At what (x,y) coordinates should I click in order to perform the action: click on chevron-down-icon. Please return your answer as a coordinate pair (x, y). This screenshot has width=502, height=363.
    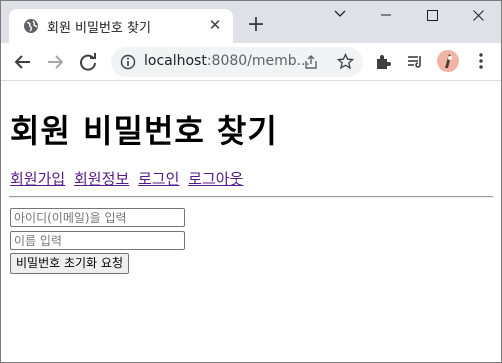
    Looking at the image, I should click on (340, 13).